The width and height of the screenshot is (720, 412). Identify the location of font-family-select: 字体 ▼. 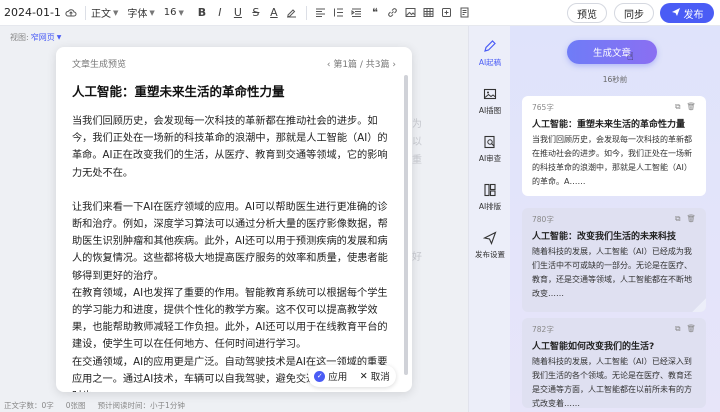
(141, 13).